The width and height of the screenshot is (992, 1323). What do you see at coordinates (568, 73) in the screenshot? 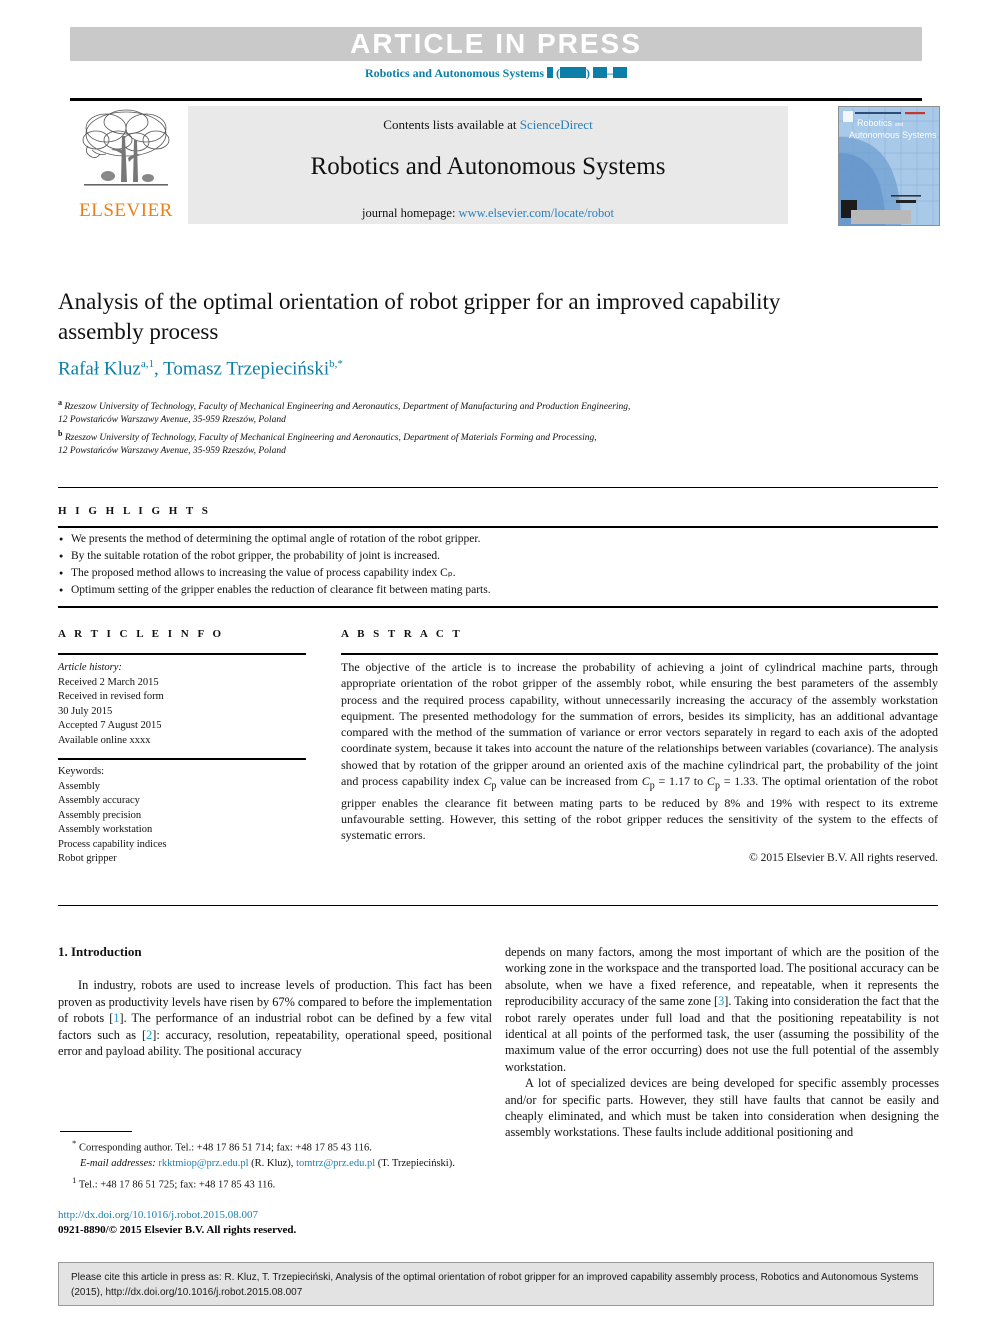
I see `volume-placeholder-icon: ()` at bounding box center [568, 73].